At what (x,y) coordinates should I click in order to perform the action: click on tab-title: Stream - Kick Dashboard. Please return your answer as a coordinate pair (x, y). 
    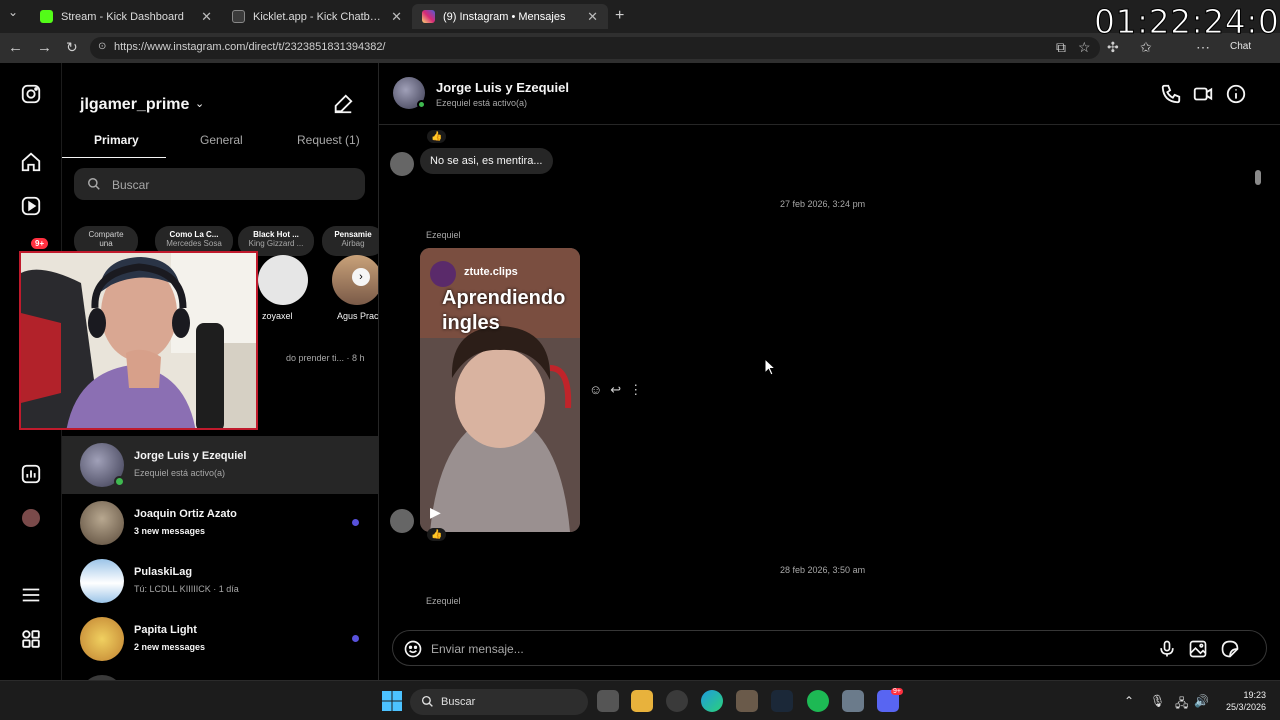
    Looking at the image, I should click on (122, 16).